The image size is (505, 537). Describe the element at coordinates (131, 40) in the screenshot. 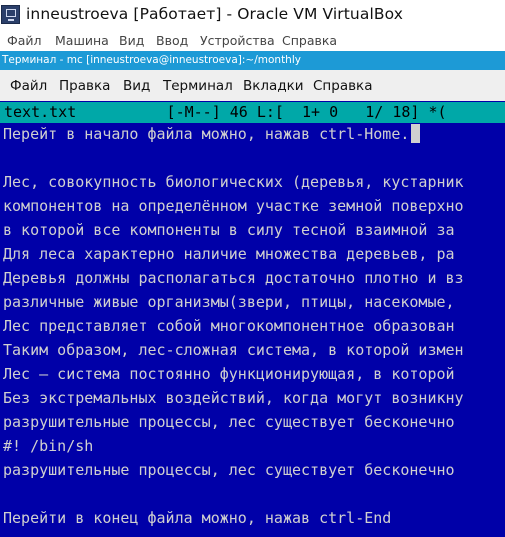

I see `vbox-menu-view: Вид` at that location.